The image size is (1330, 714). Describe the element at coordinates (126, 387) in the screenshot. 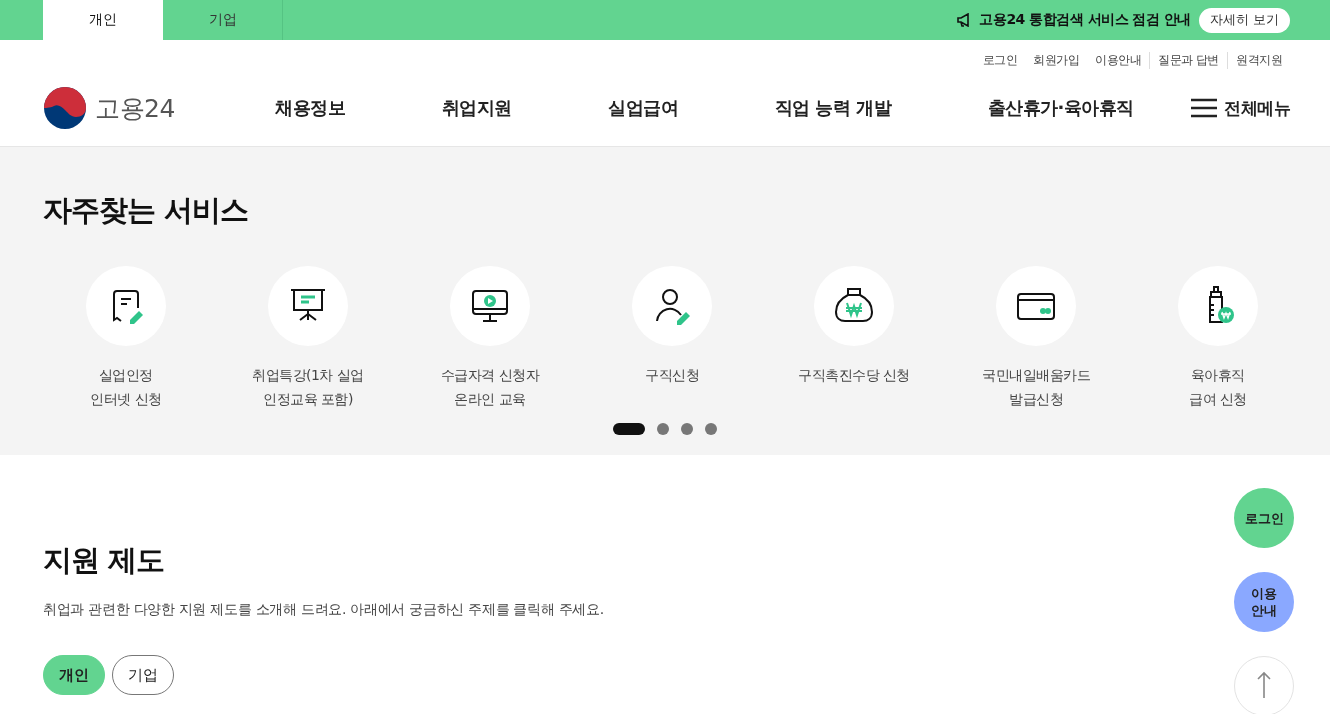

I see `service-label: 실업인정 인터넷 신청` at that location.